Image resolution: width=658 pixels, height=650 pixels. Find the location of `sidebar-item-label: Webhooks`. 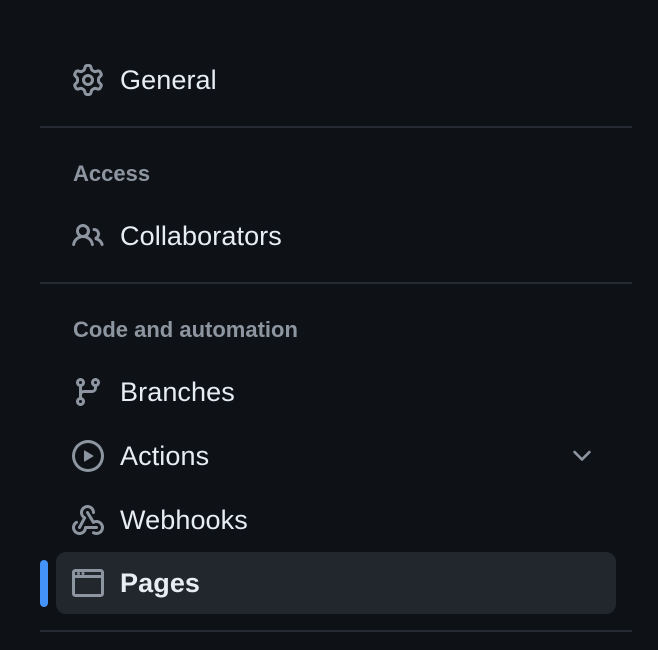

sidebar-item-label: Webhooks is located at coordinates (184, 520).